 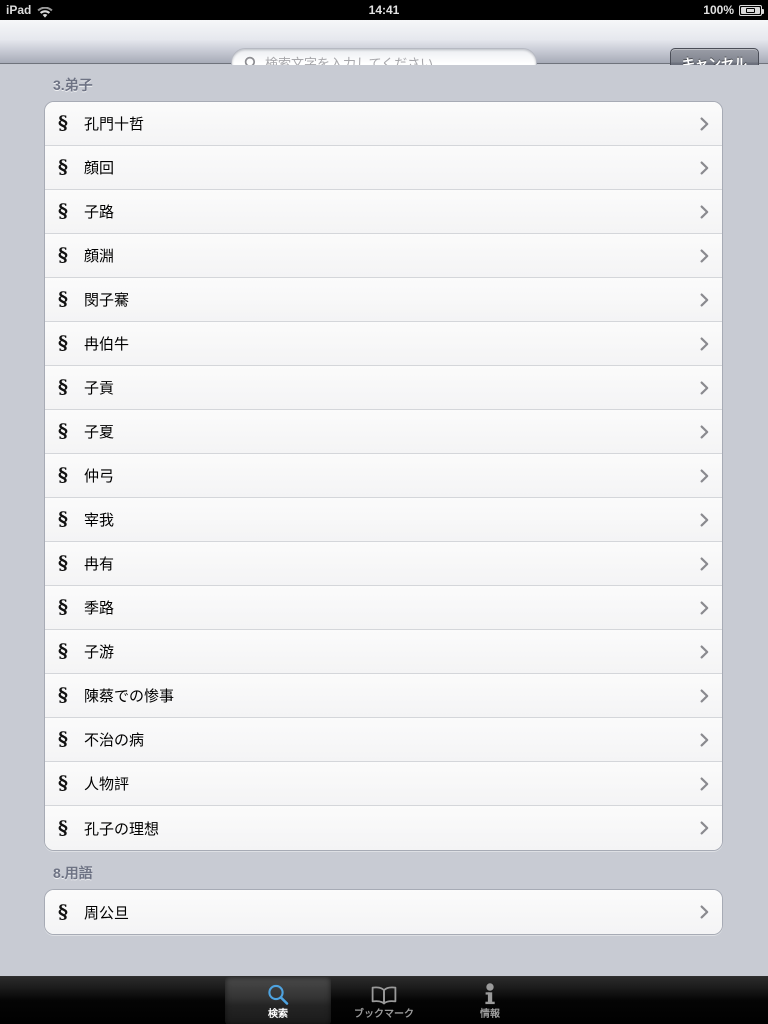 What do you see at coordinates (383, 608) in the screenshot?
I see `table-row: § 季路` at bounding box center [383, 608].